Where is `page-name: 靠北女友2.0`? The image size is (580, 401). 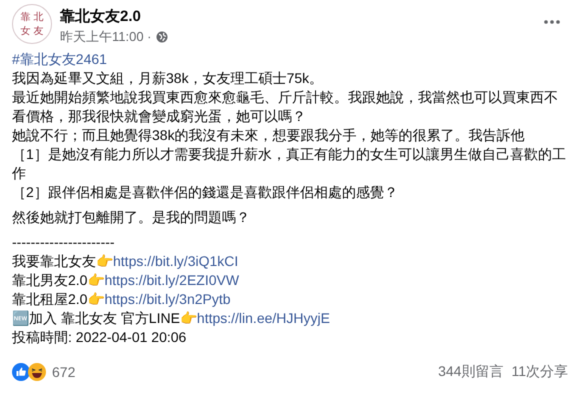
page-name: 靠北女友2.0 is located at coordinates (298, 16).